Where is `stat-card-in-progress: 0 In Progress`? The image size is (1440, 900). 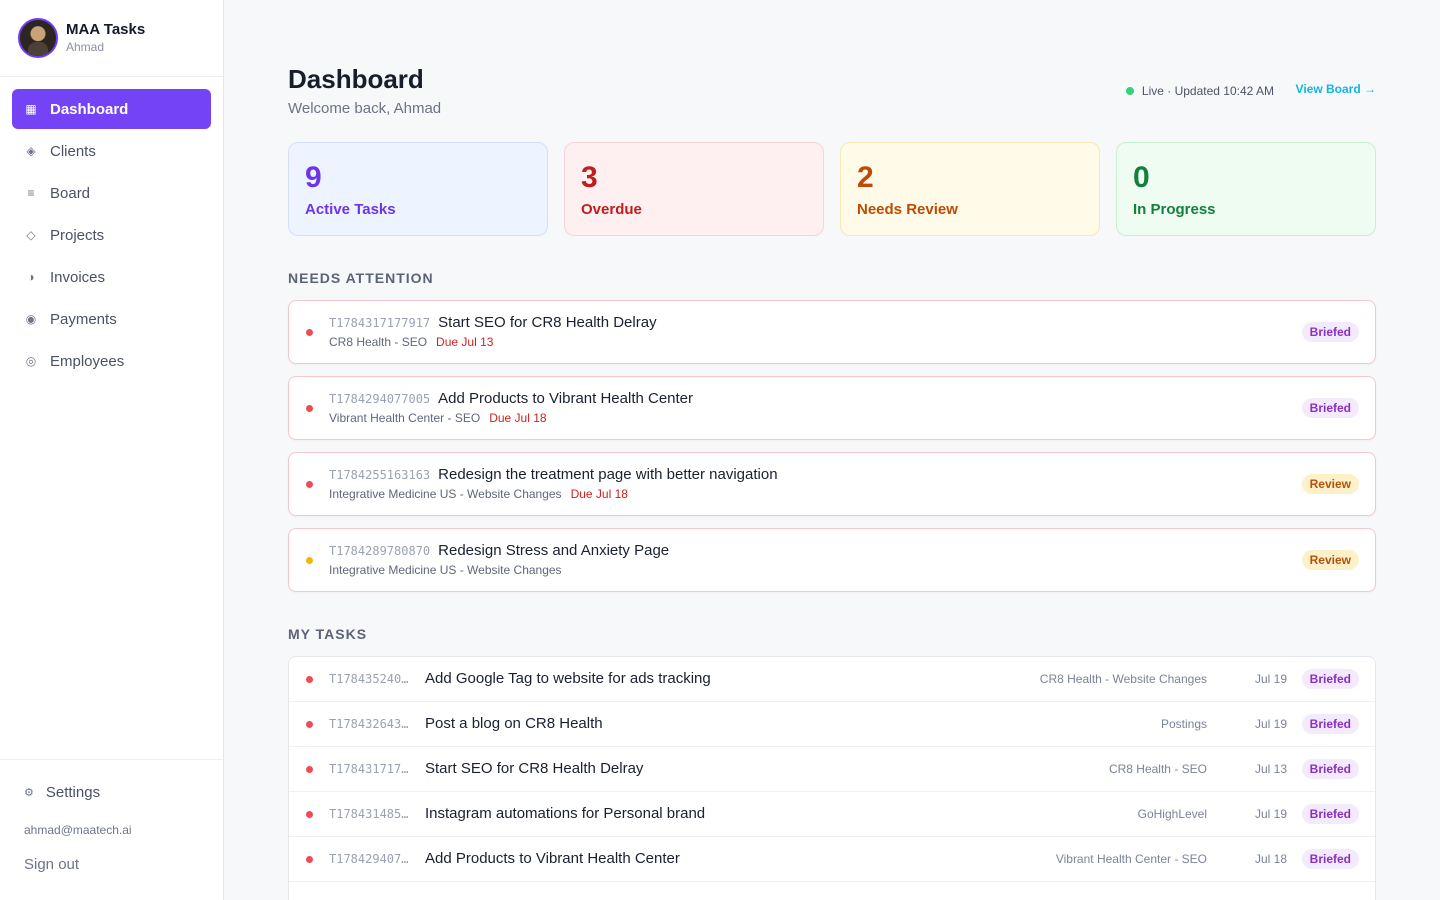
stat-card-in-progress: 0 In Progress is located at coordinates (1246, 189).